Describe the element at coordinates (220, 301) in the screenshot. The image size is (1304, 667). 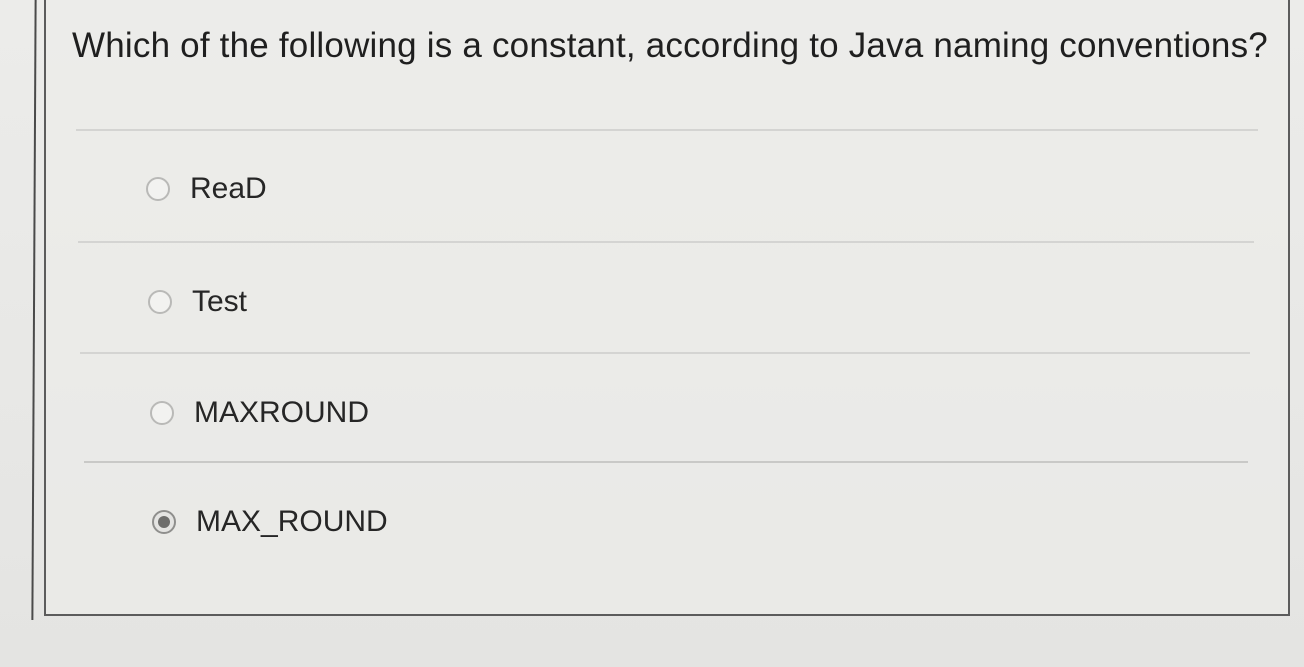
I see `option-label: Test` at that location.